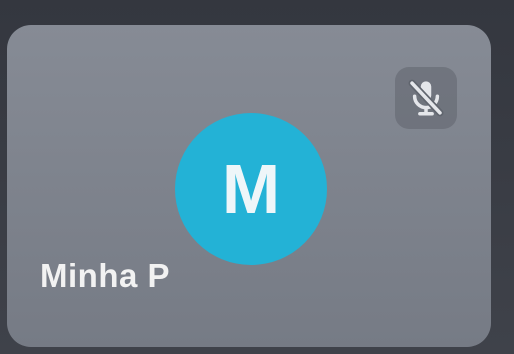 This screenshot has width=514, height=354. I want to click on avatar-initial: M, so click(251, 189).